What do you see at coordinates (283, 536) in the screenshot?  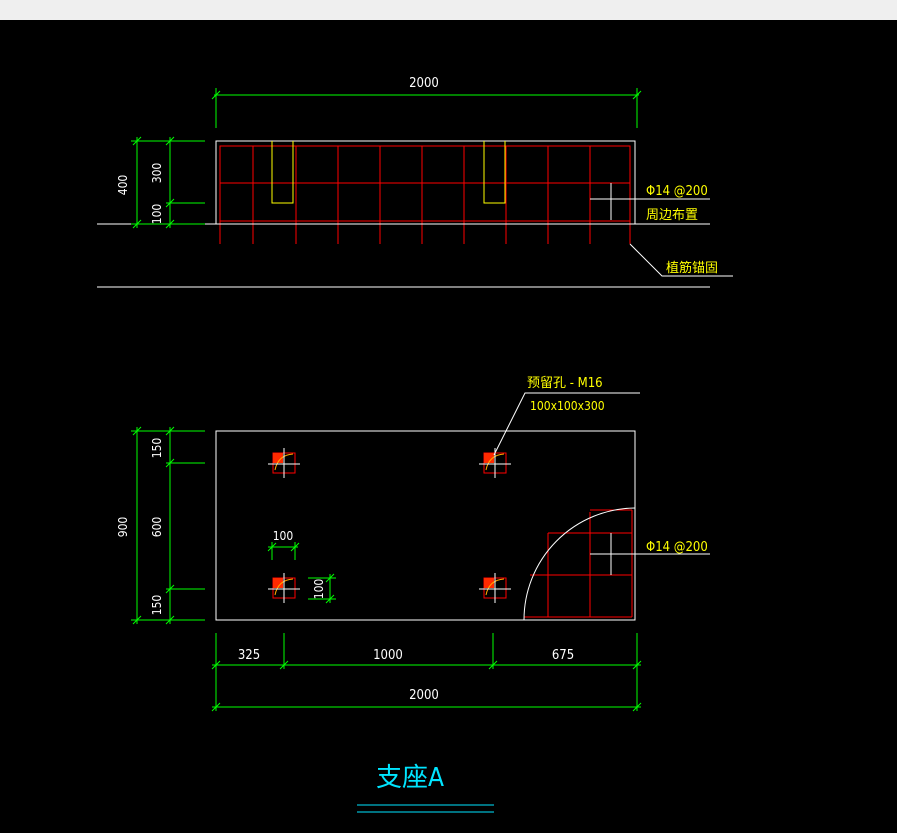 I see `hole-width-label: 100` at bounding box center [283, 536].